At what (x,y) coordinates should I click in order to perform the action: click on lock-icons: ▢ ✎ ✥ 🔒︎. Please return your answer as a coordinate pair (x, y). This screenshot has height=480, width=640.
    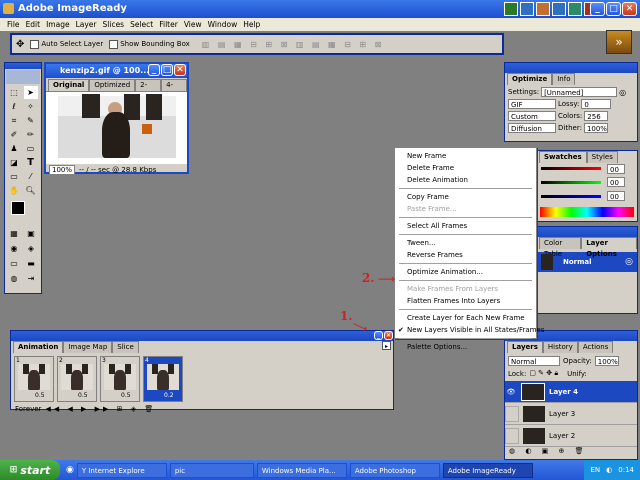
    Looking at the image, I should click on (543, 373).